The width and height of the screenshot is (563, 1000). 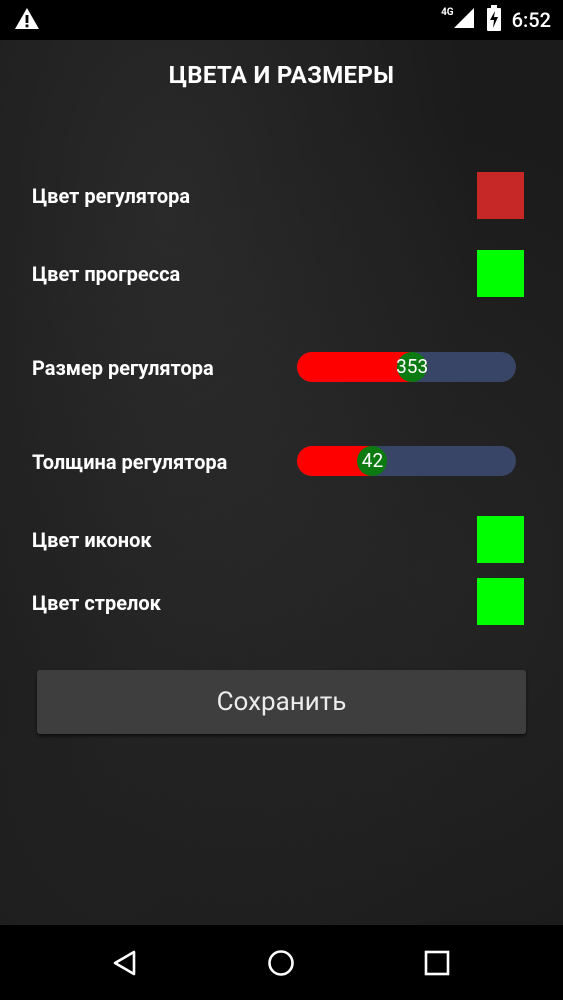 What do you see at coordinates (447, 12) in the screenshot?
I see `network-type-label: 4G` at bounding box center [447, 12].